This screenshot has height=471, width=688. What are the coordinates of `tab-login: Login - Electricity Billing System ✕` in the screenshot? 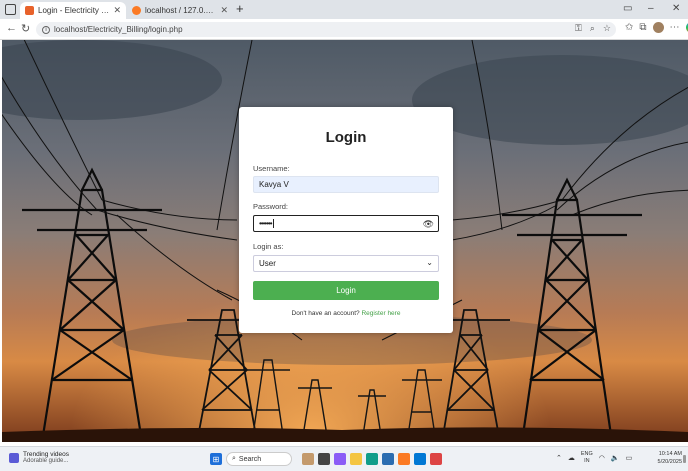 It's located at (73, 10).